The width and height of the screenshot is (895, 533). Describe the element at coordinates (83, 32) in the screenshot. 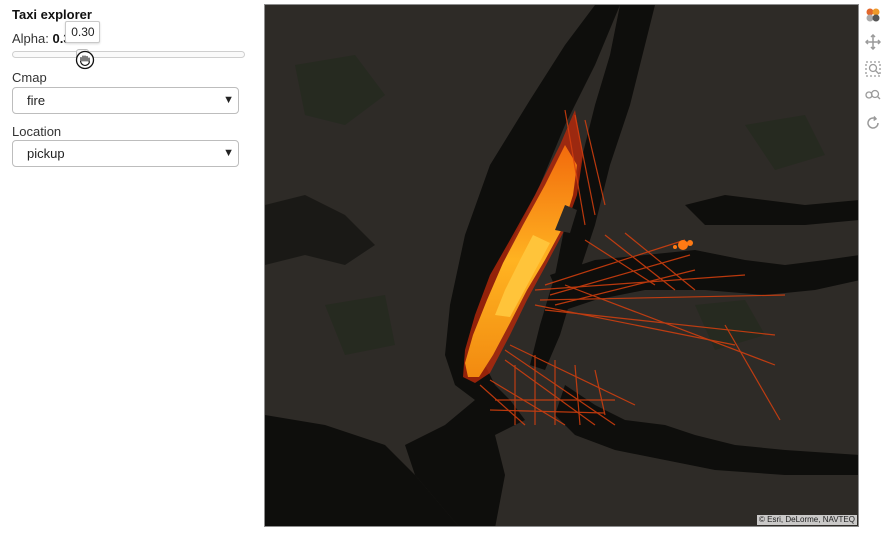

I see `alpha-tooltip: 0.30` at that location.